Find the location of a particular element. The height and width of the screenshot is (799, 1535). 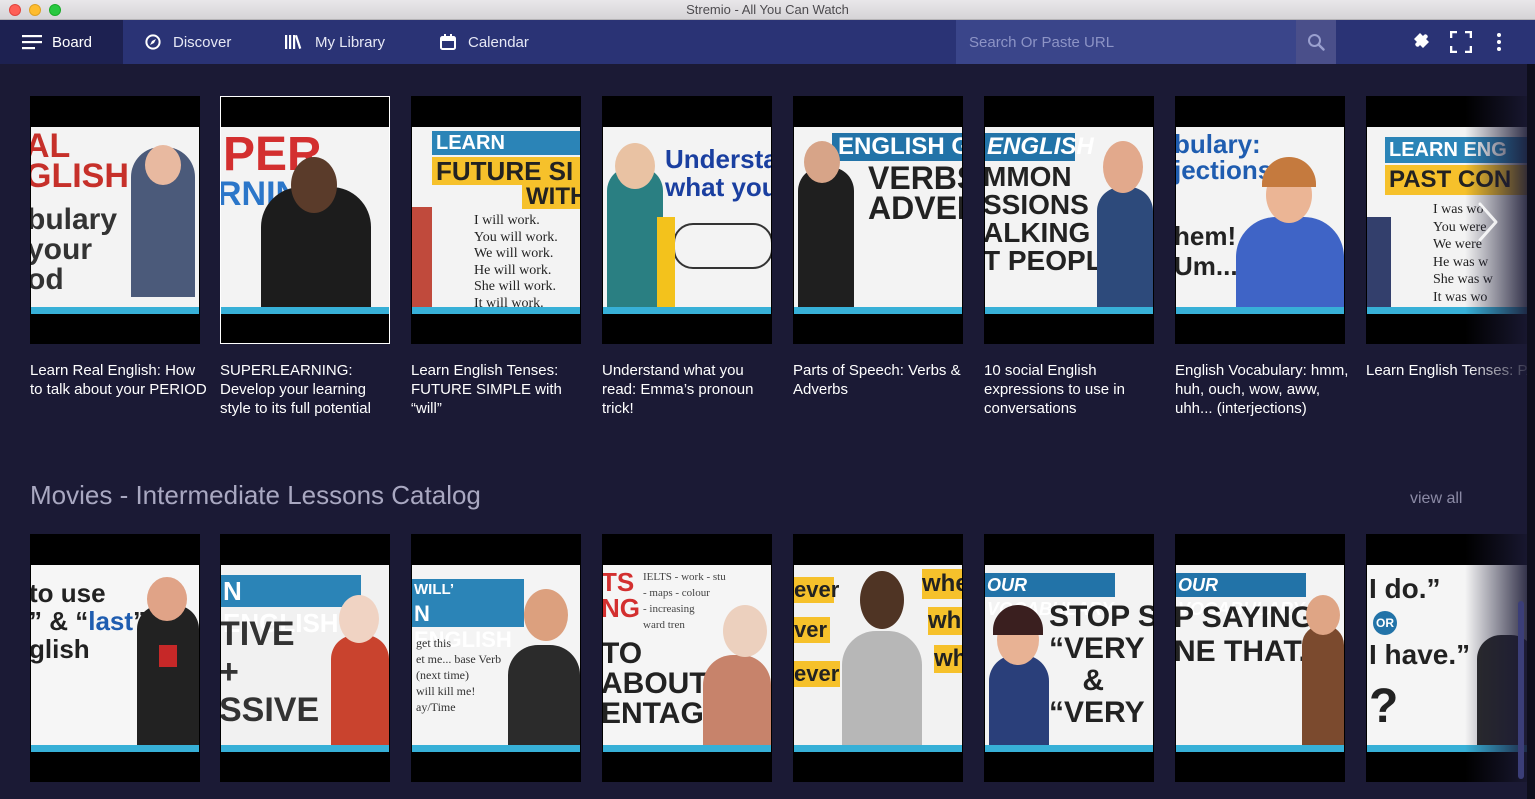

poster: ALGLISH bularyyourod is located at coordinates (115, 220).